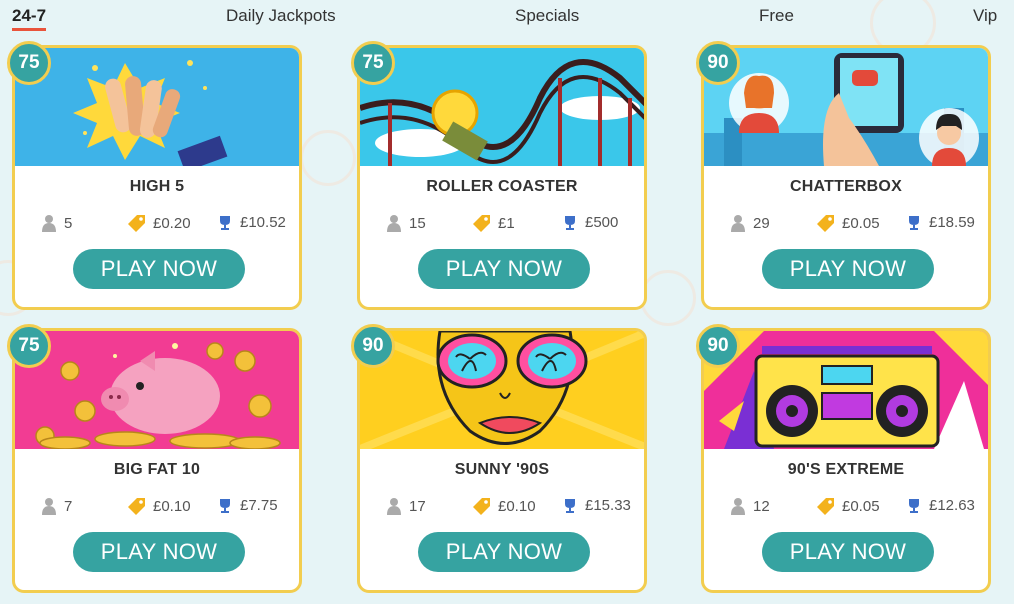 This screenshot has height=604, width=1014. What do you see at coordinates (417, 506) in the screenshot?
I see `players-count: 17` at bounding box center [417, 506].